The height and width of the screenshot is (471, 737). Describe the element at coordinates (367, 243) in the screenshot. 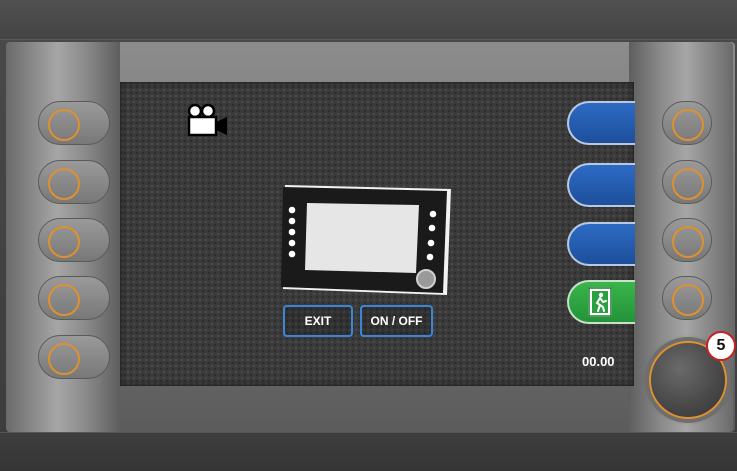

I see `display-panel-icon` at that location.